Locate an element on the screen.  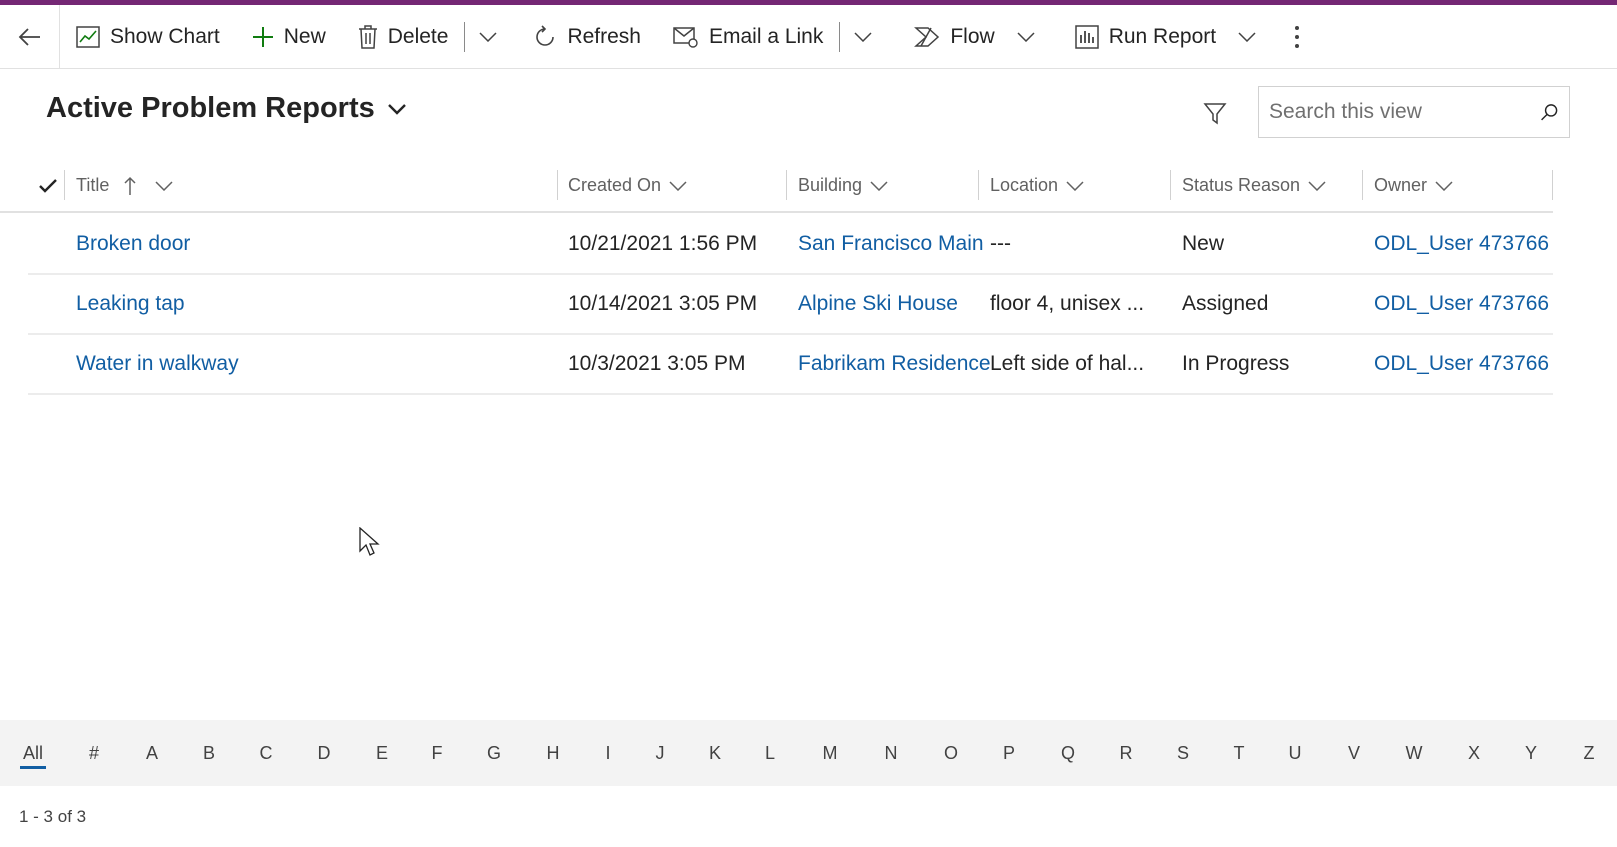
jump-d: D is located at coordinates (324, 753).